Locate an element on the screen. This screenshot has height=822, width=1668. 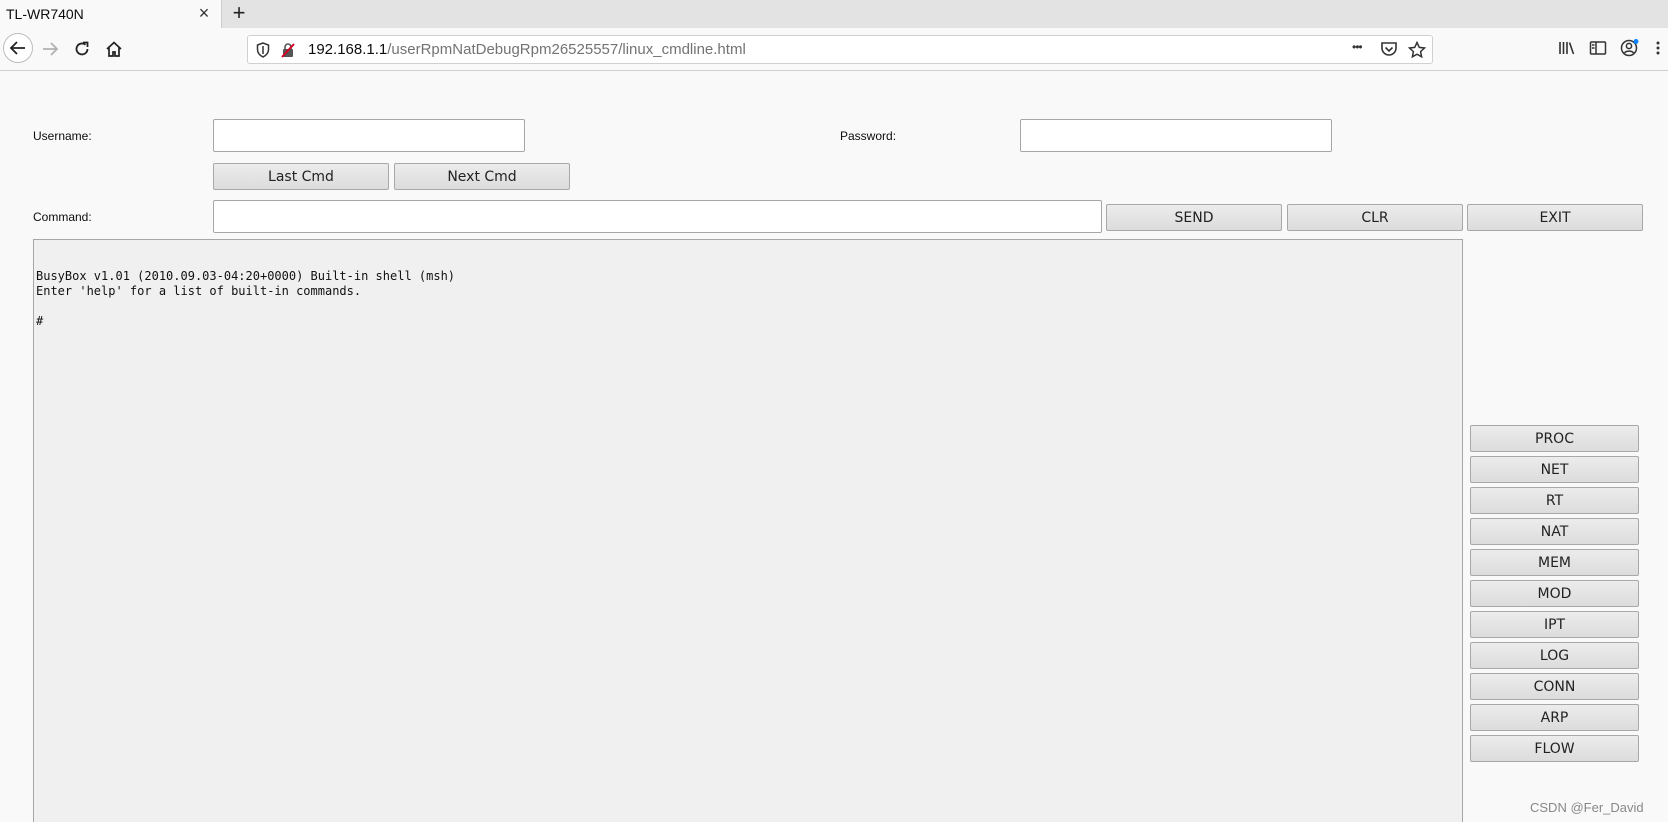
rt-button: RT is located at coordinates (1554, 500).